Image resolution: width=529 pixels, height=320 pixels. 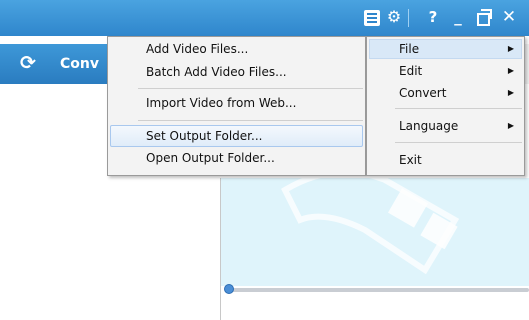 I want to click on menu-icon, so click(x=372, y=18).